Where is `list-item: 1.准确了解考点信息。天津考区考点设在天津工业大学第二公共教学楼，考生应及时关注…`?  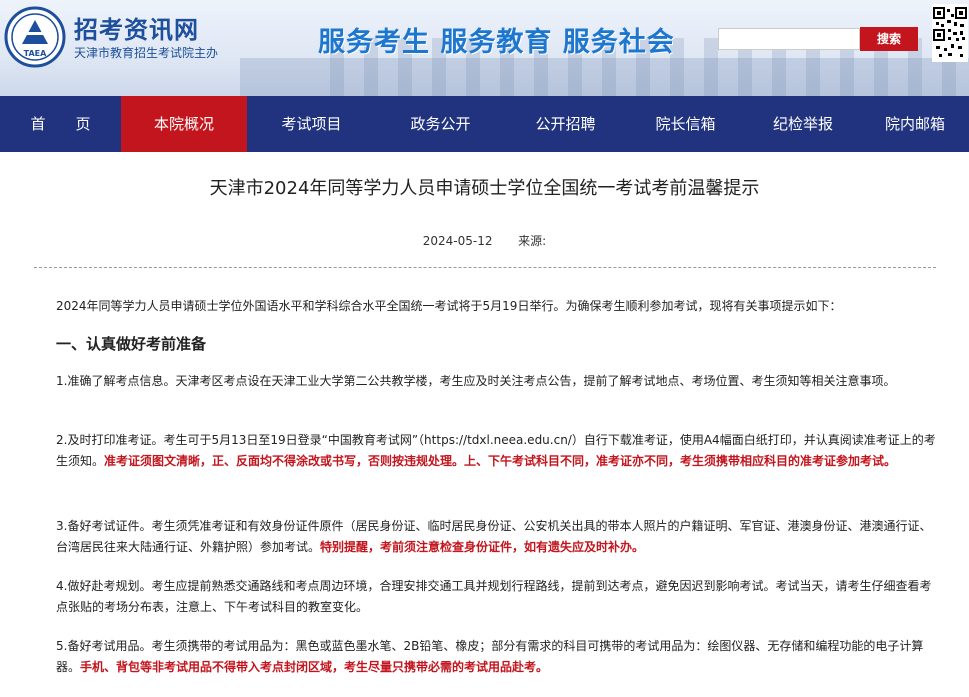 list-item: 1.准确了解考点信息。天津考区考点设在天津工业大学第二公共教学楼，考生应及时关注… is located at coordinates (476, 381).